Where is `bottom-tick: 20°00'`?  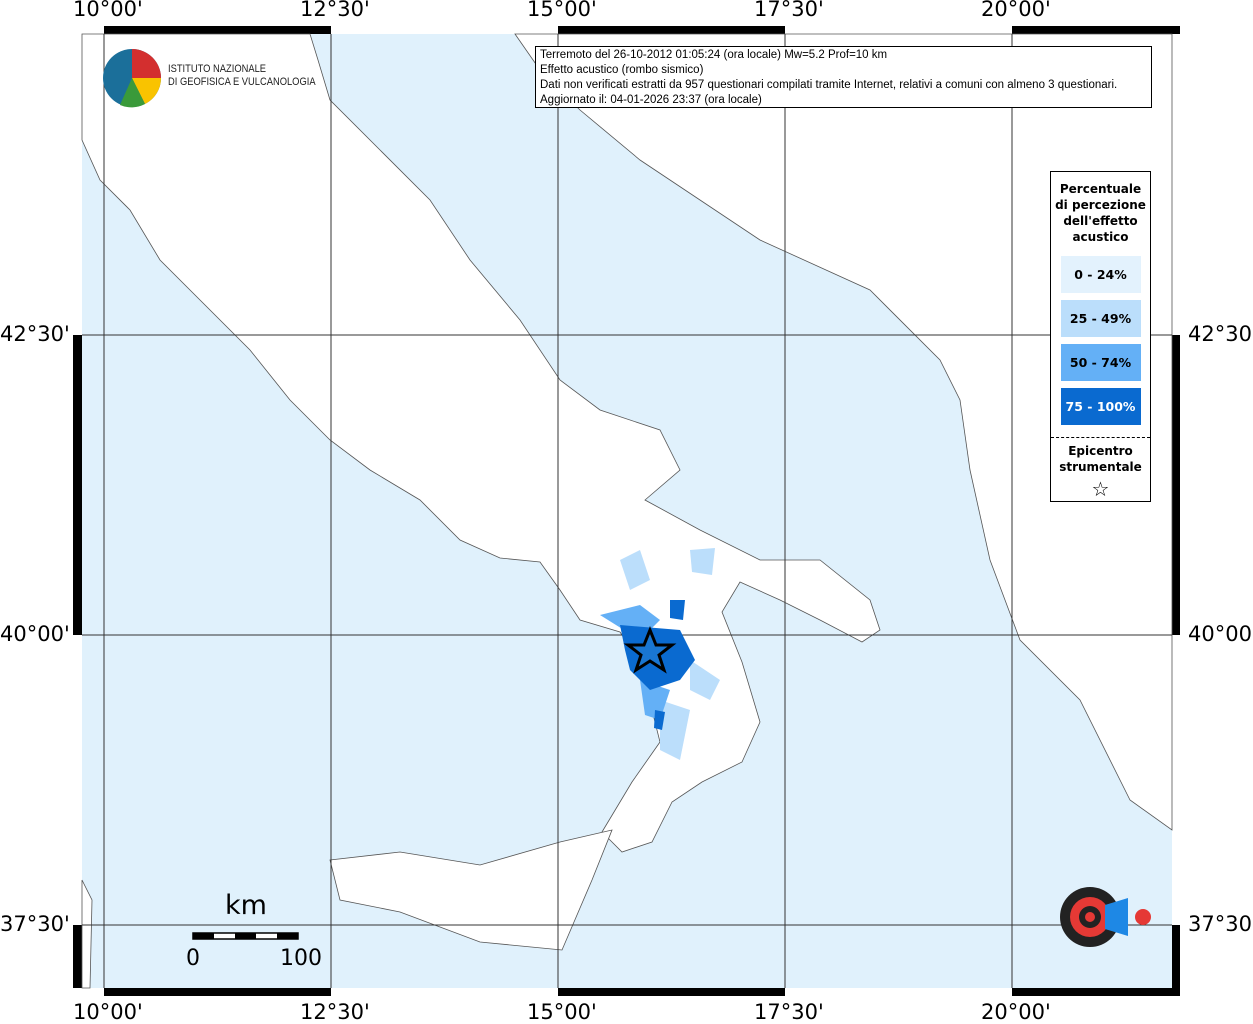
bottom-tick: 20°00' is located at coordinates (1016, 1012).